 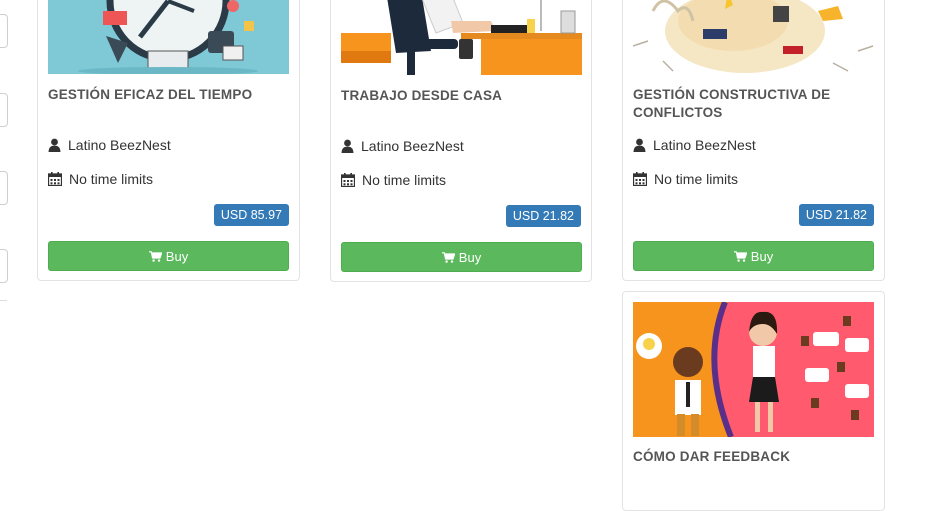 What do you see at coordinates (251, 215) in the screenshot?
I see `price-badge: USD 85.97` at bounding box center [251, 215].